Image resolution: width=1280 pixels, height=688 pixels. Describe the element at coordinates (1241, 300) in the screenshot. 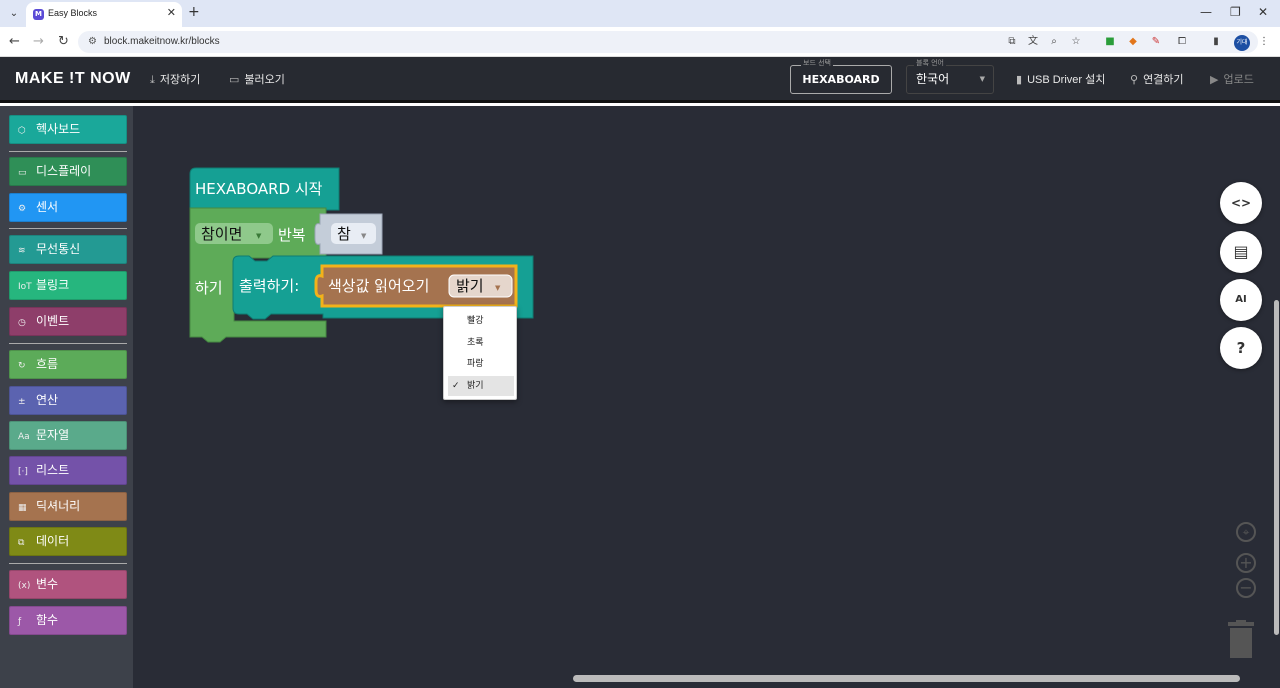

I see `ai-button: AI` at that location.